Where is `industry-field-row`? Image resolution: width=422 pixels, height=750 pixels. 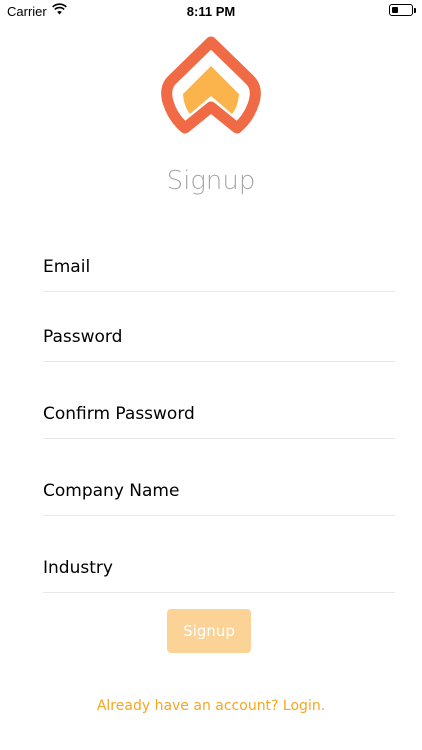 industry-field-row is located at coordinates (219, 563).